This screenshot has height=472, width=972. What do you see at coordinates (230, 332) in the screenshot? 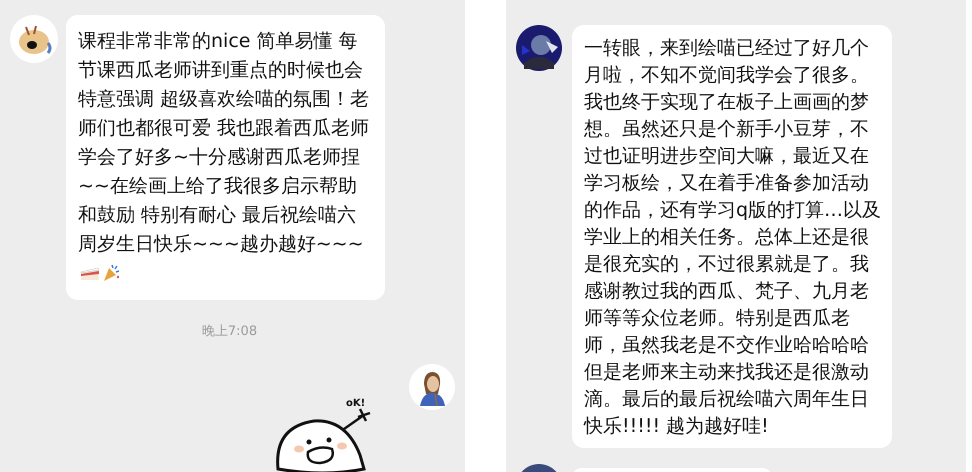
I see `timestamp: 晚上7:08` at bounding box center [230, 332].